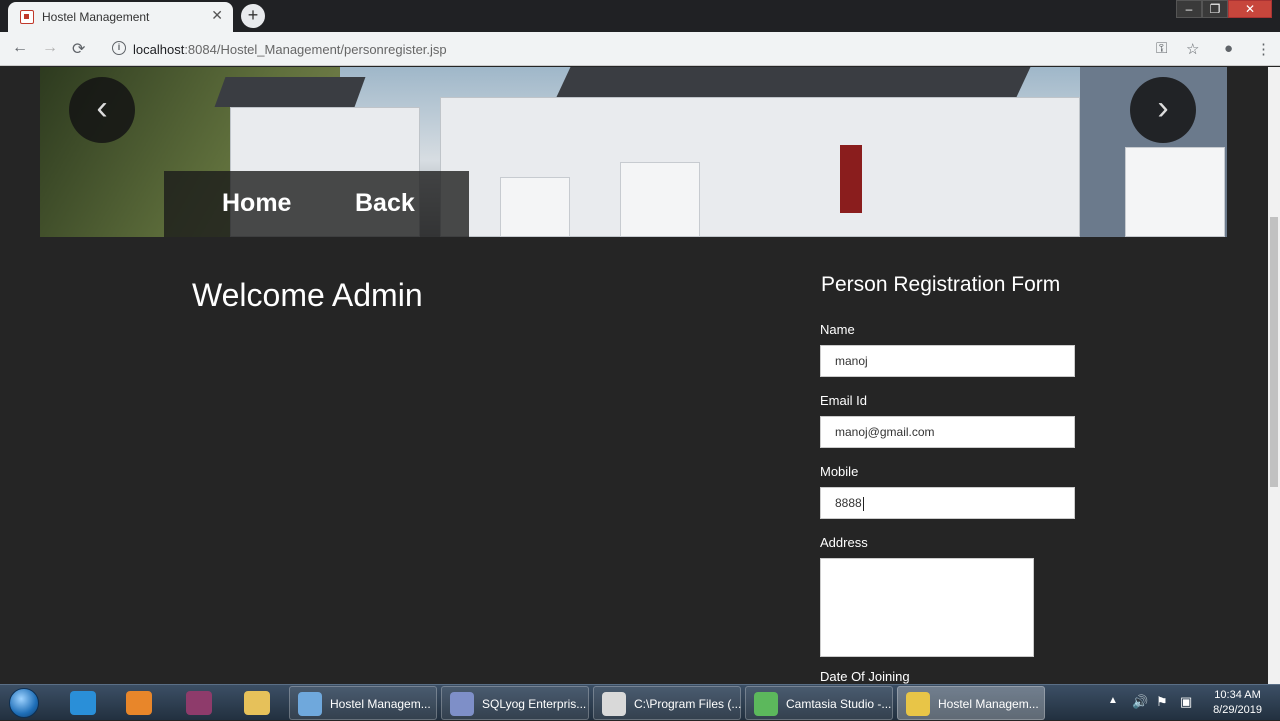 Image resolution: width=1280 pixels, height=721 pixels. I want to click on name-input: manoj, so click(947, 361).